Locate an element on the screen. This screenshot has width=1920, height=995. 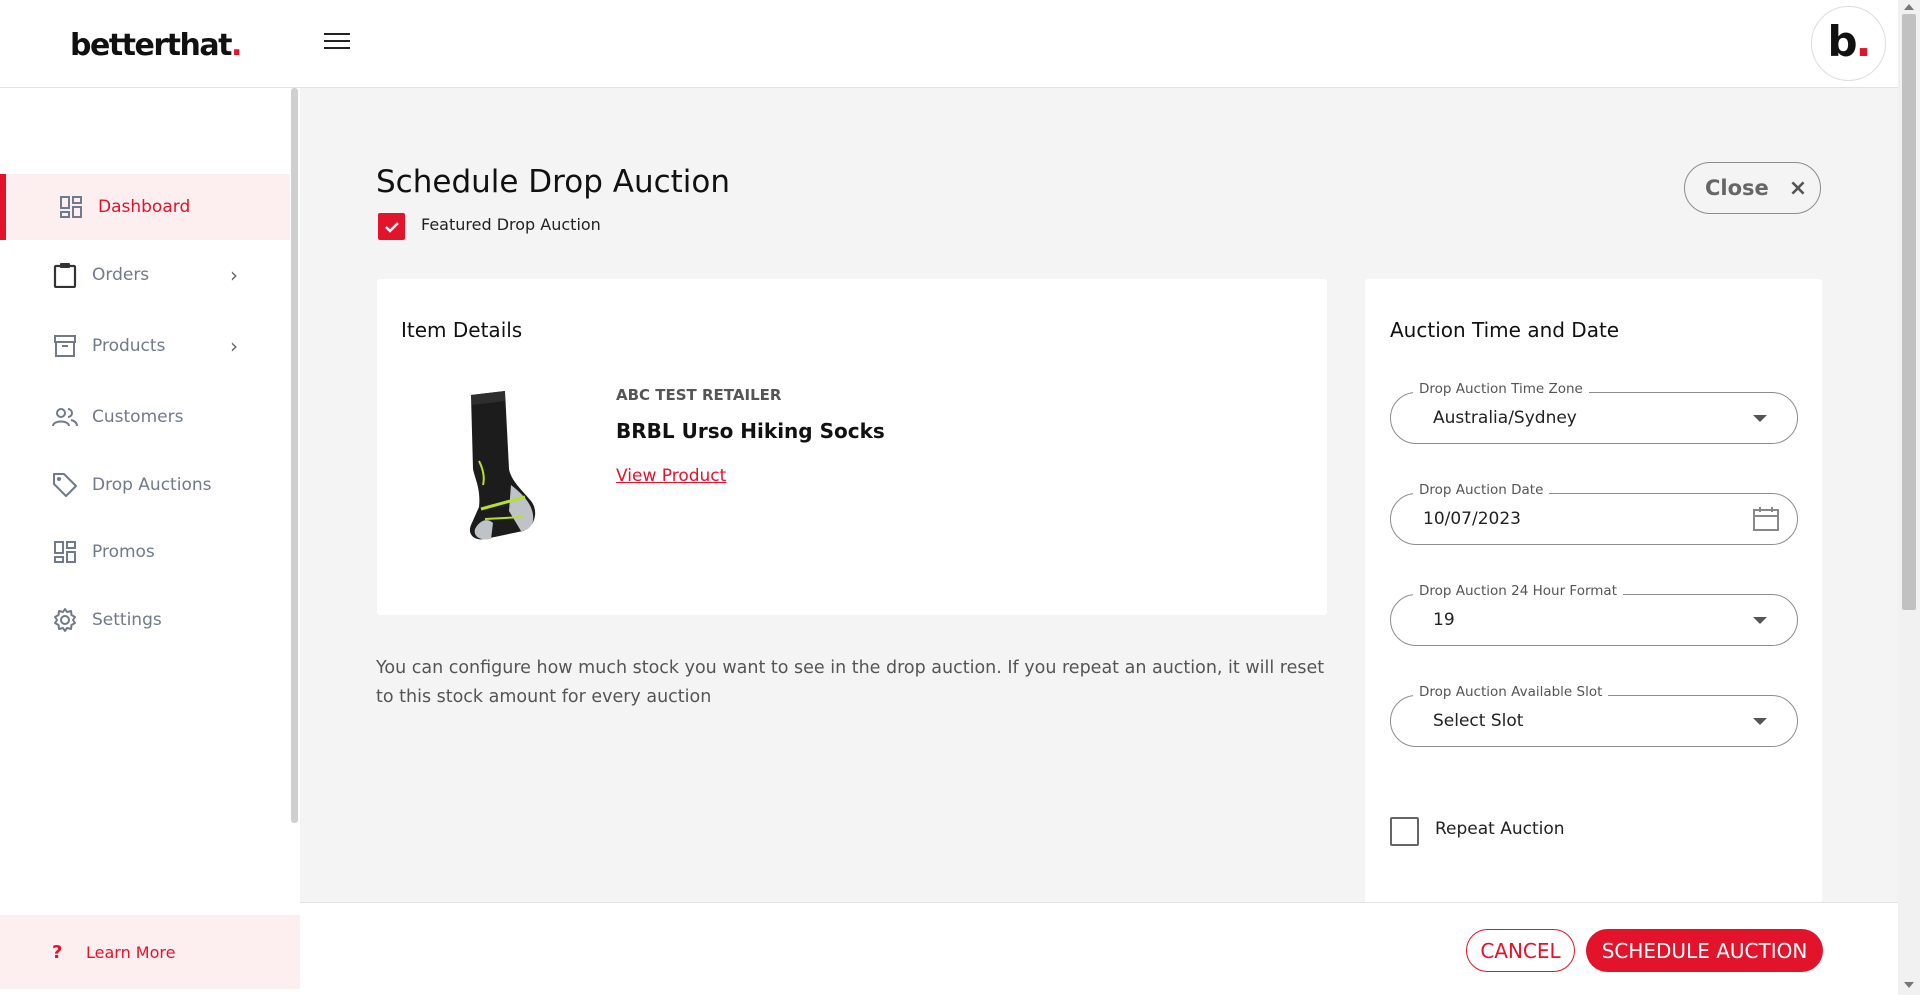
menu-toggle-icon is located at coordinates (337, 43).